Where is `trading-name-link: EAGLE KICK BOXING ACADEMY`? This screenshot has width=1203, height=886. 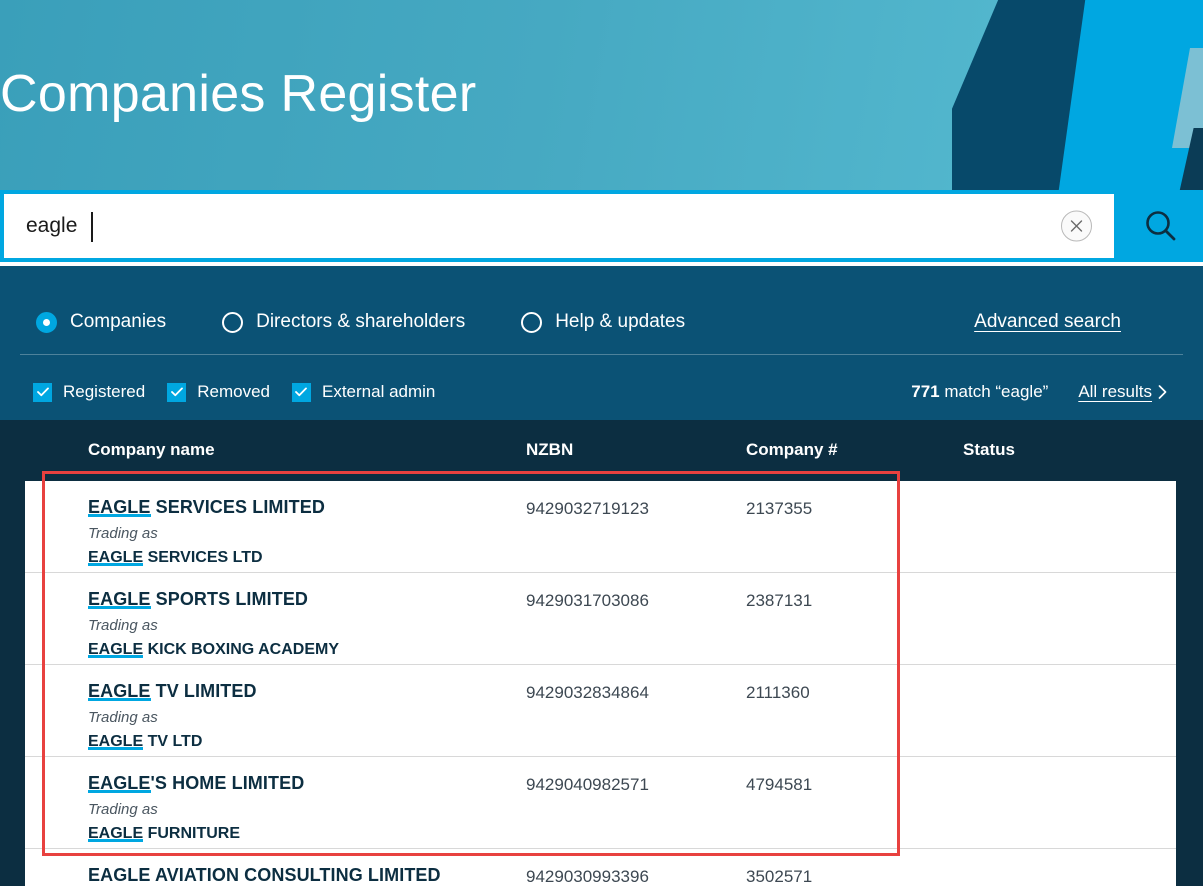 trading-name-link: EAGLE KICK BOXING ACADEMY is located at coordinates (213, 650).